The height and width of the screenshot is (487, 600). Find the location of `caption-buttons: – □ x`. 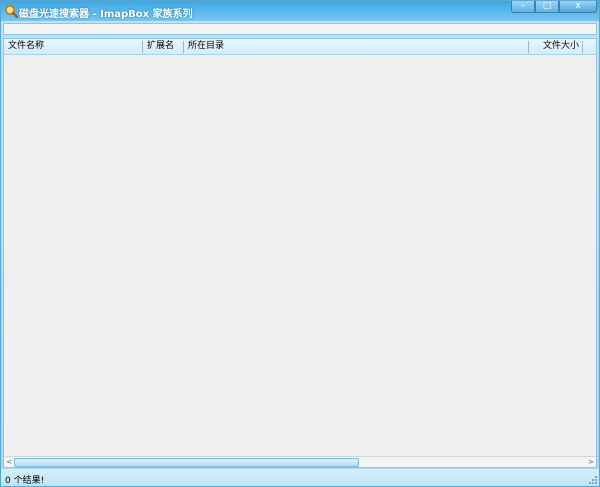

caption-buttons: – □ x is located at coordinates (554, 7).